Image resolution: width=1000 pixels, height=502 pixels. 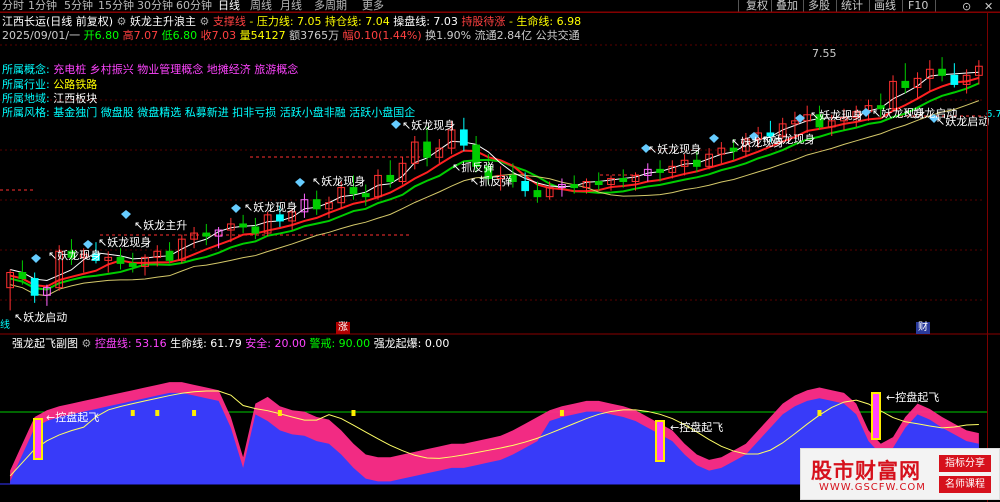 I want to click on close-icon: ✕, so click(x=988, y=6).